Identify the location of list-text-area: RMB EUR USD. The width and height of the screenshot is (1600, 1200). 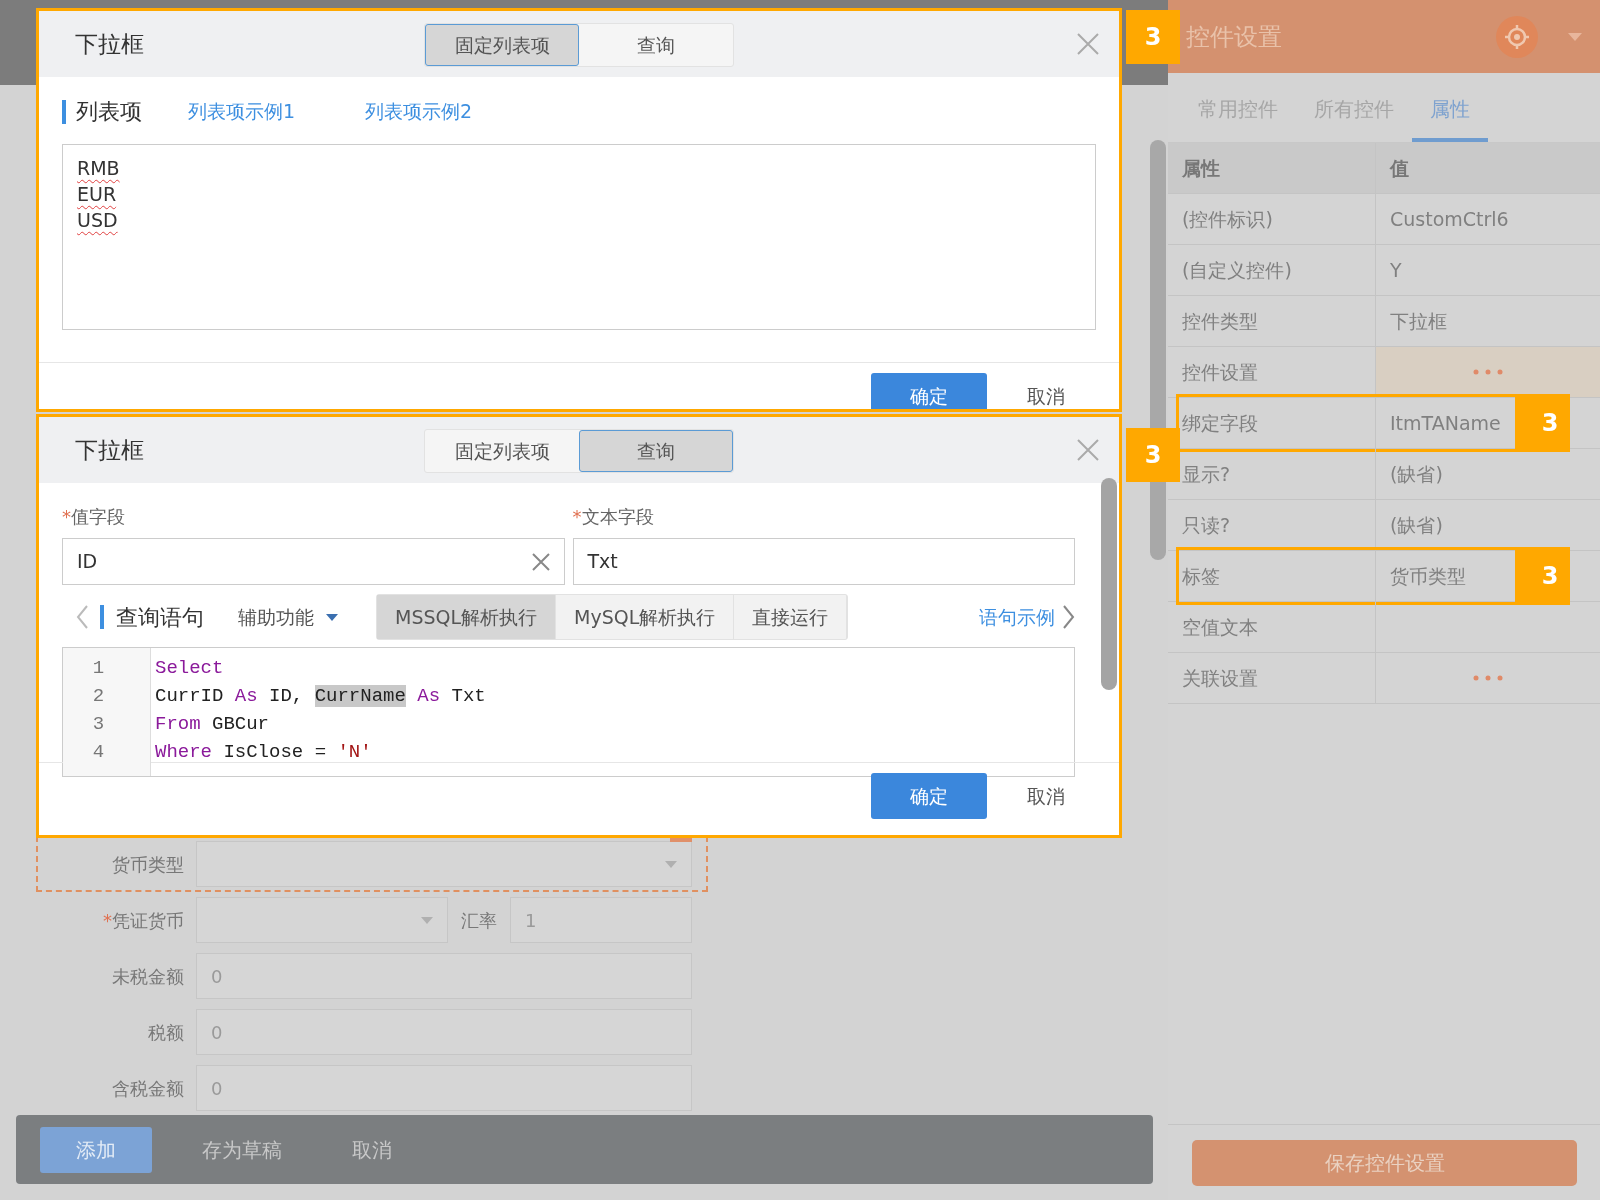
(579, 237).